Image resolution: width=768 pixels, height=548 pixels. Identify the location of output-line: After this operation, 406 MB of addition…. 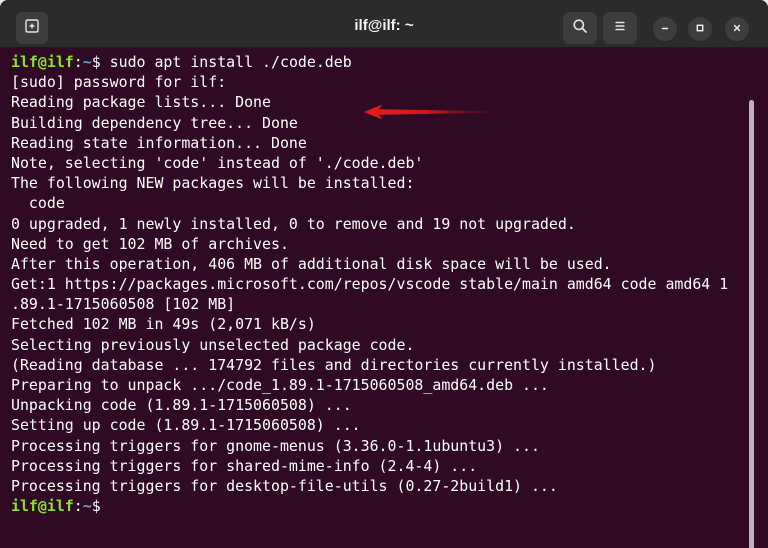
(311, 263).